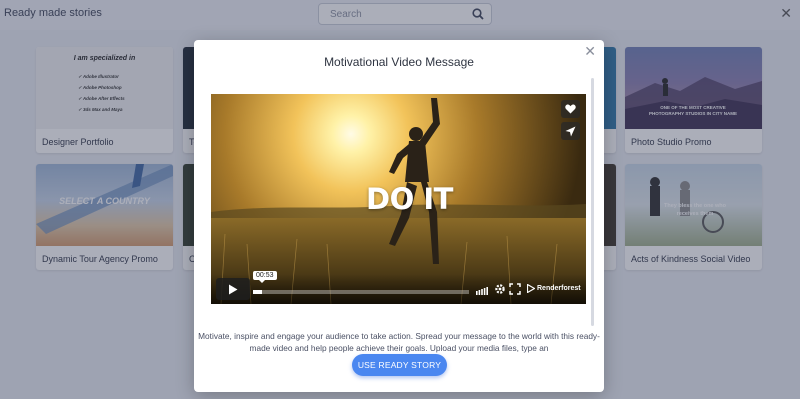  I want to click on brand-name: Renderforest, so click(559, 288).